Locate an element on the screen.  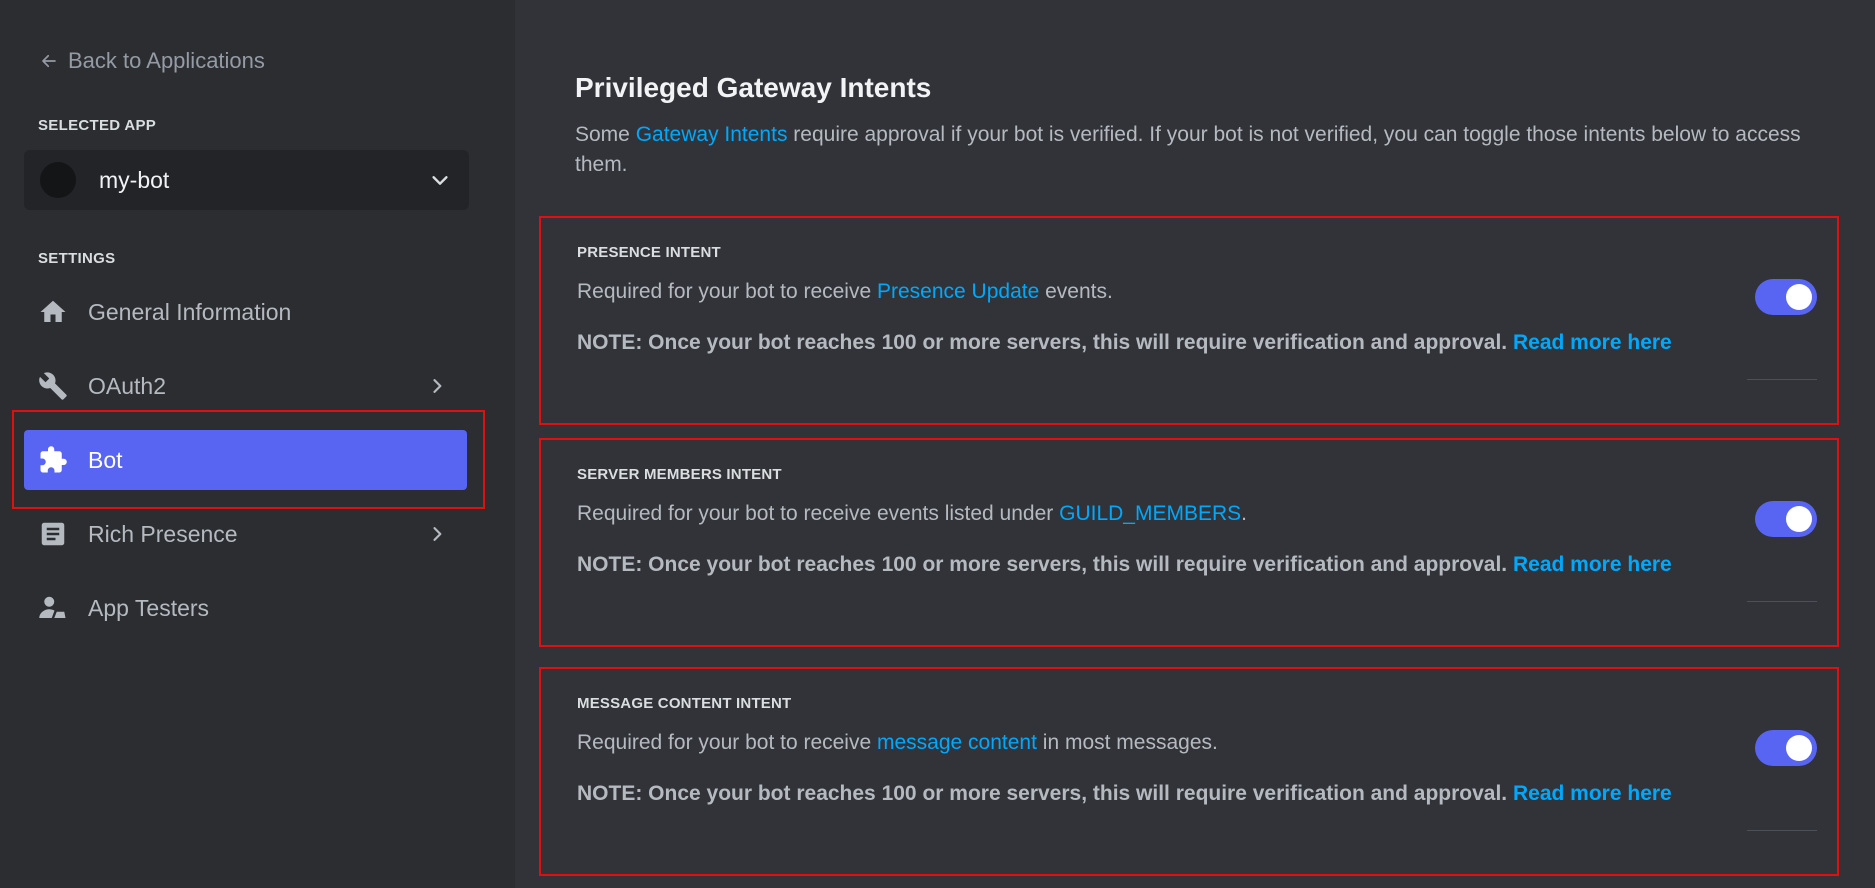
guild-members-link: GUILD_MEMBERS is located at coordinates (1150, 513).